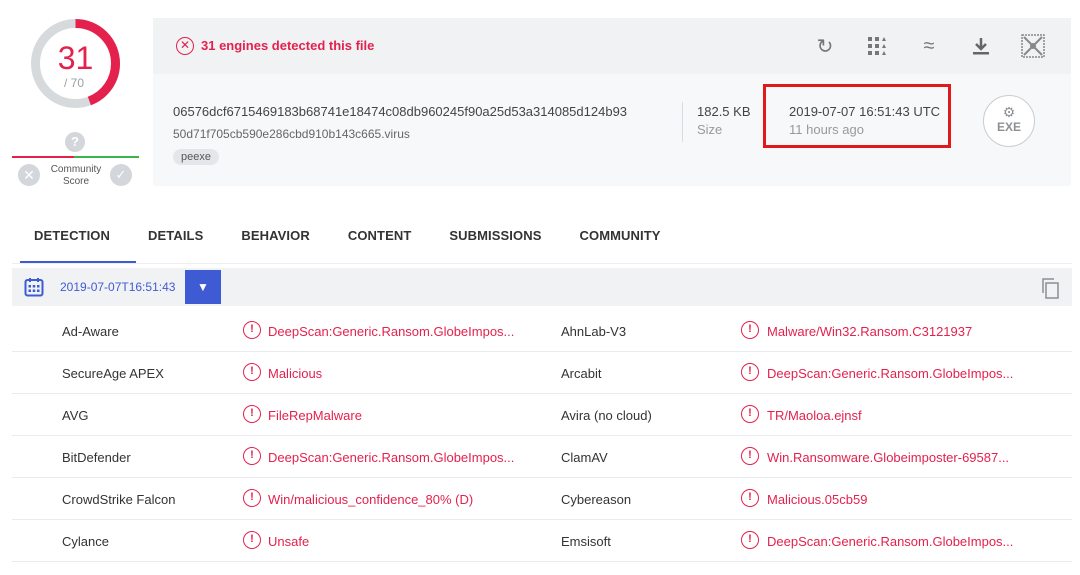 This screenshot has width=1080, height=575. Describe the element at coordinates (380, 242) in the screenshot. I see `tab-content: CONTENT` at that location.